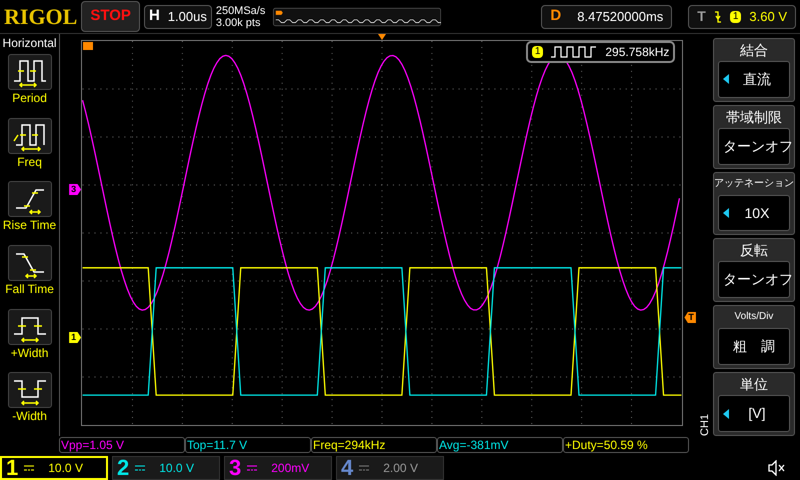  I want to click on sample-rate: 250MSa/s, so click(241, 10).